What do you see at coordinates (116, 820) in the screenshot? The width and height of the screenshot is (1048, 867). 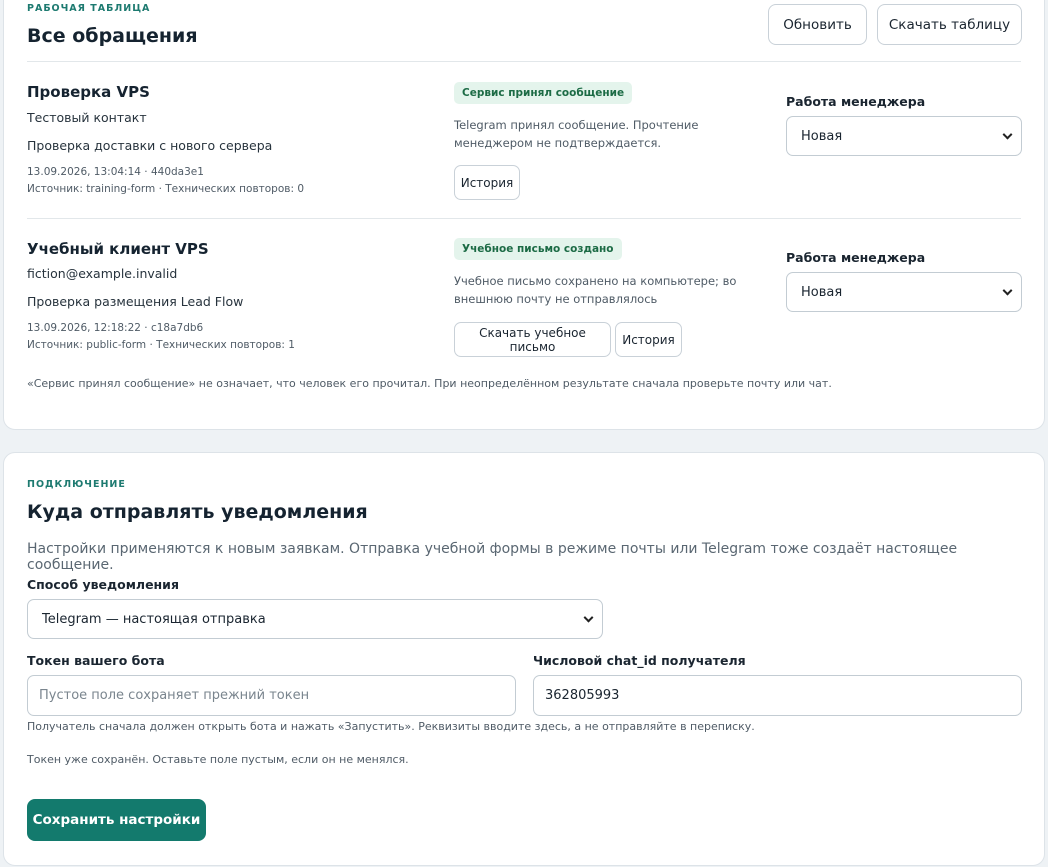 I see `save-settings-button: Сохранить настройки` at bounding box center [116, 820].